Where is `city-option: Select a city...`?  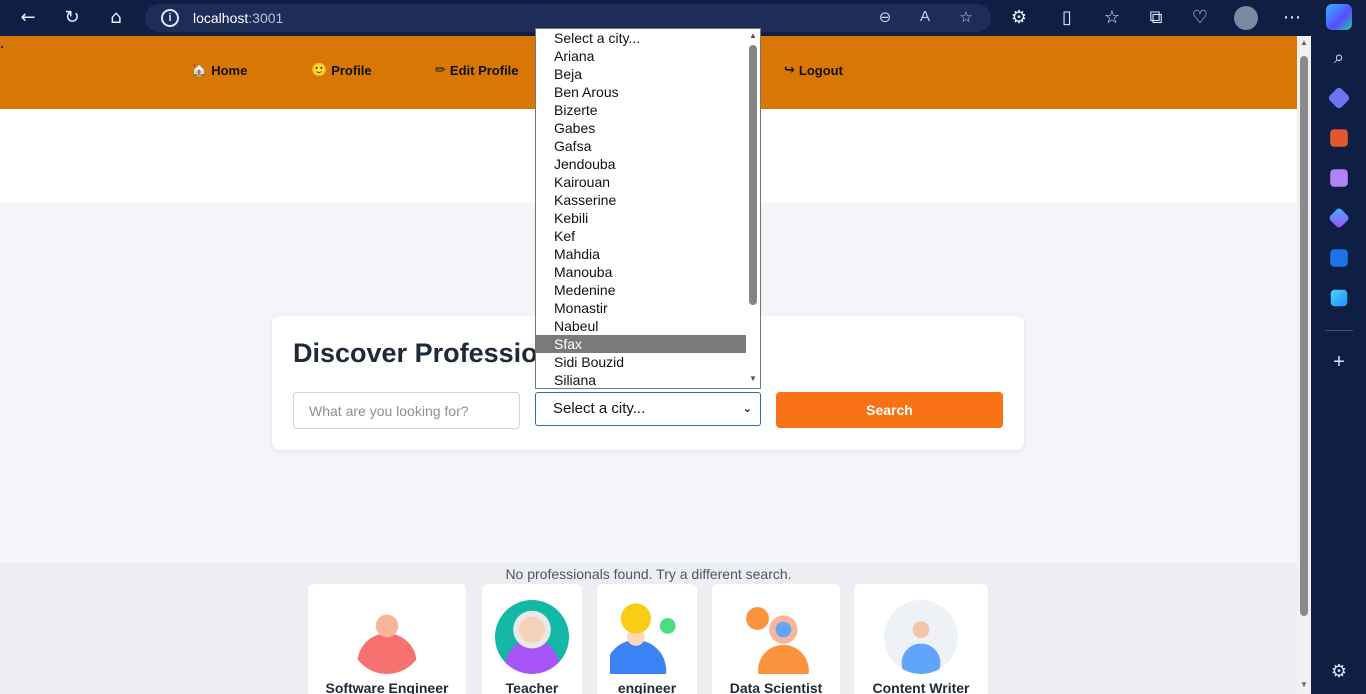
city-option: Select a city... is located at coordinates (641, 38).